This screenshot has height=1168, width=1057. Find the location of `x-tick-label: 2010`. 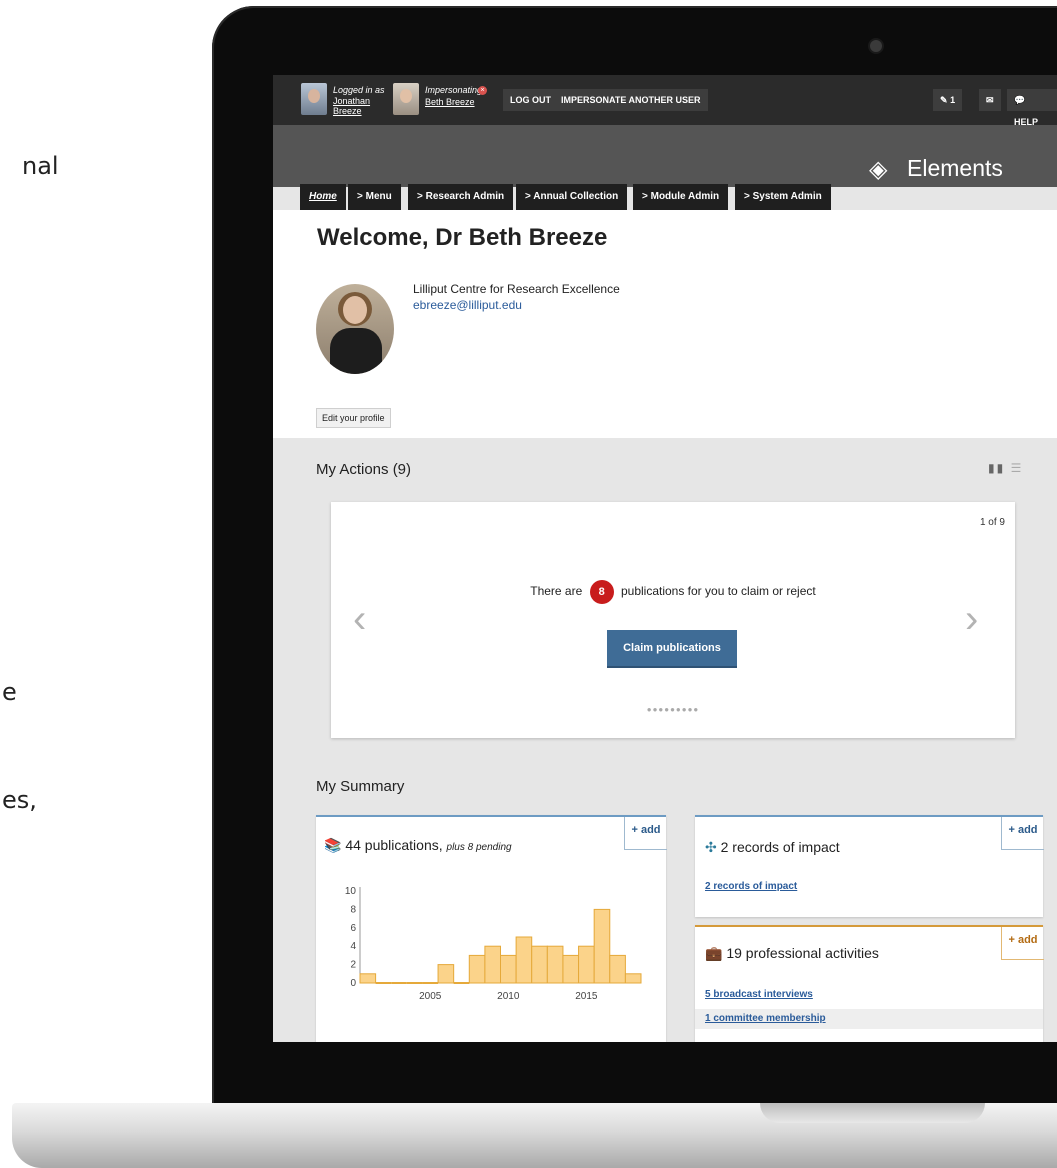

x-tick-label: 2010 is located at coordinates (508, 996).